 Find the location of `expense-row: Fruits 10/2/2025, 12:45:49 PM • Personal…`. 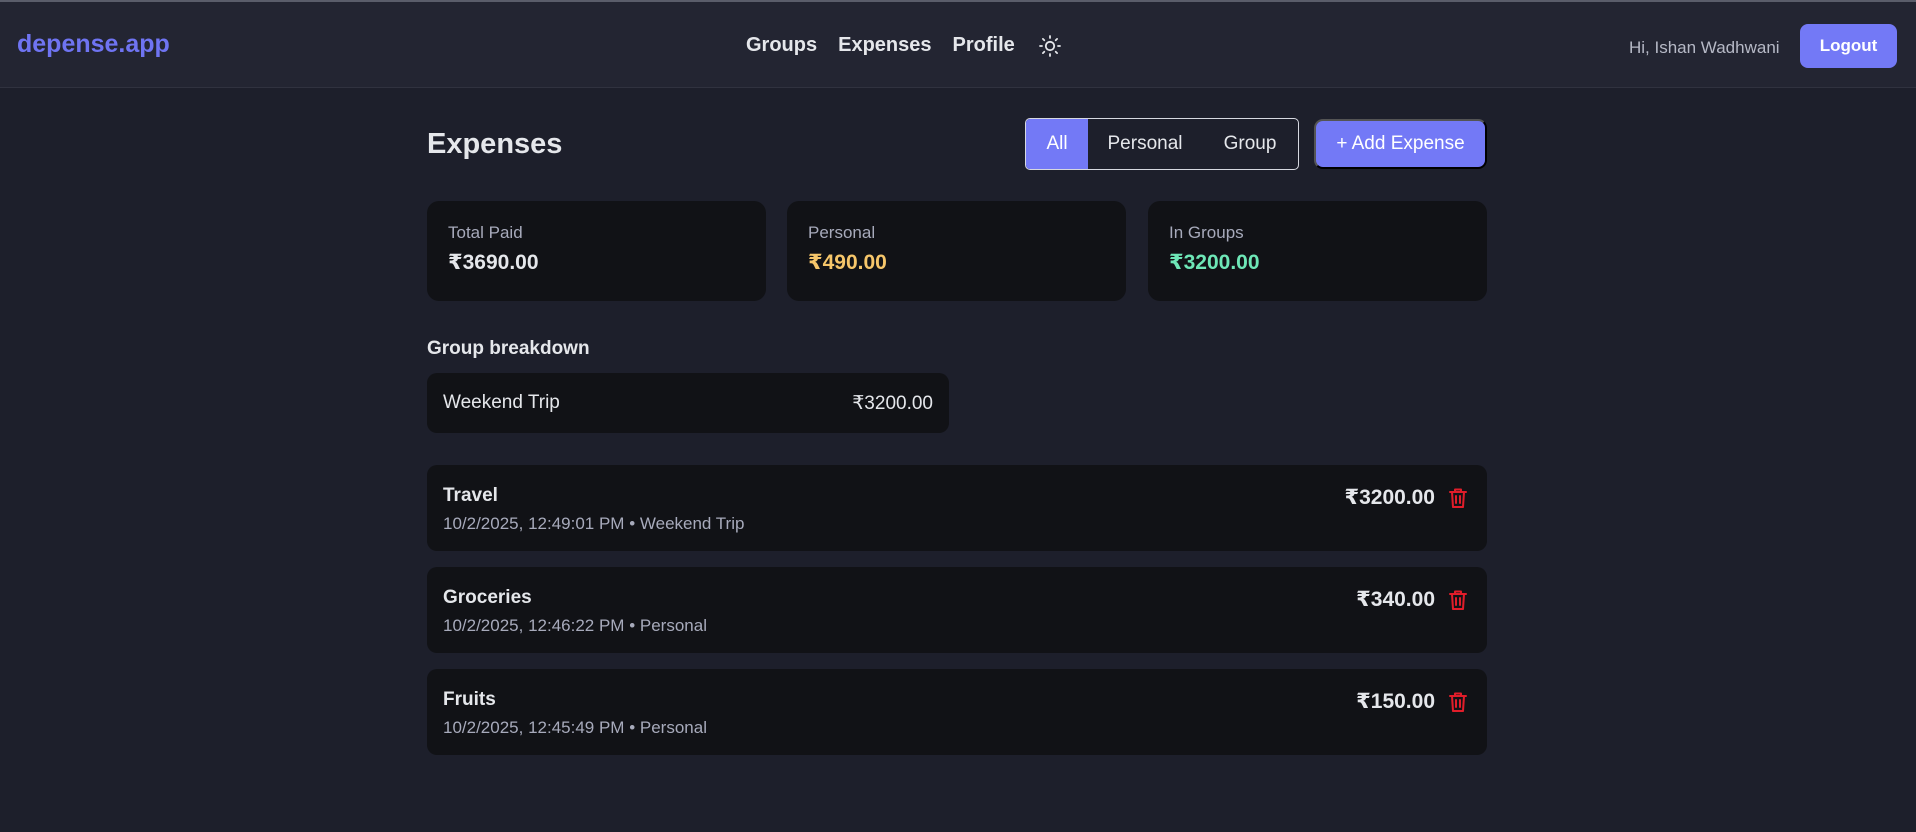

expense-row: Fruits 10/2/2025, 12:45:49 PM • Personal… is located at coordinates (957, 712).